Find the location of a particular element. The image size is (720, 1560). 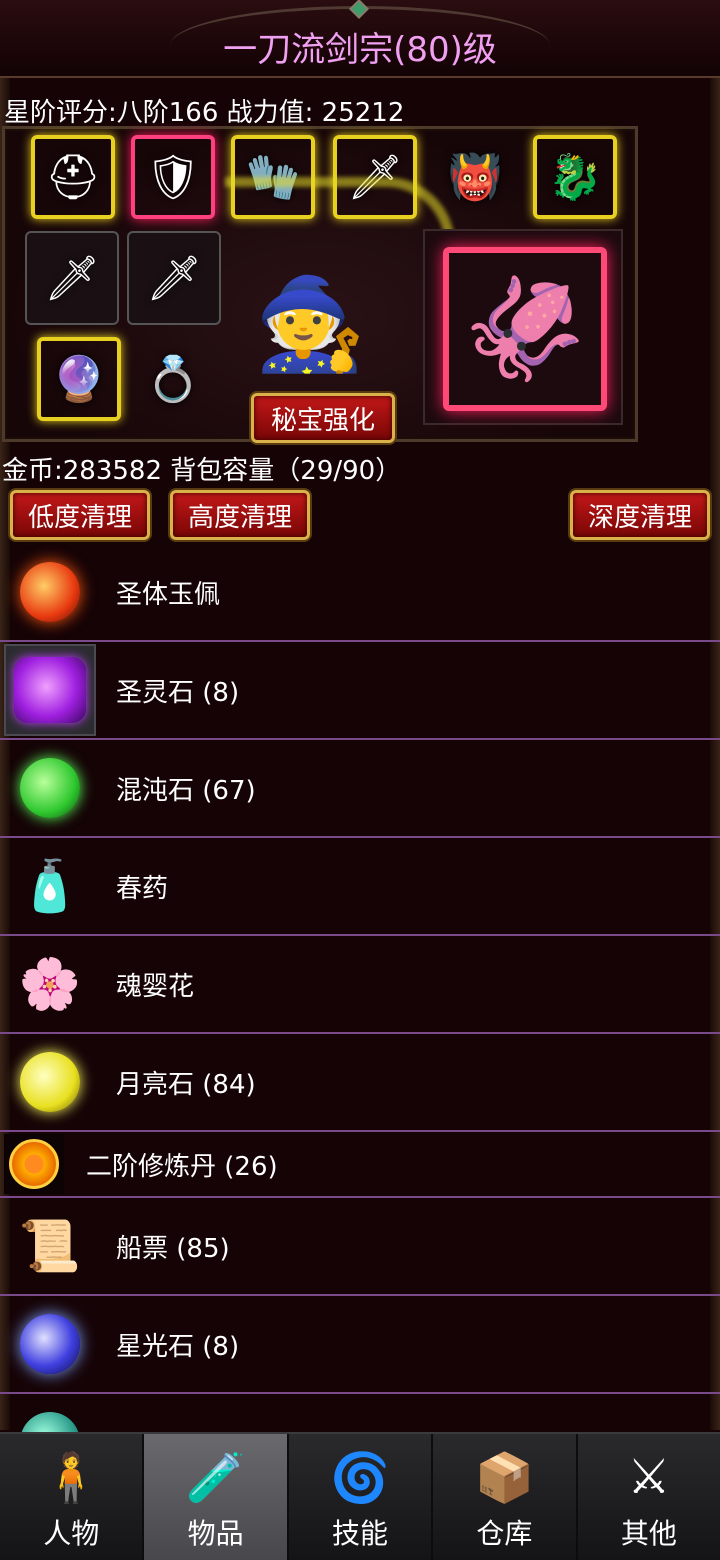

bottom-nav: 🧍 人物 🧪 物品 🌀 技能 📦 仓库 ⚔ 其他 is located at coordinates (360, 1496).